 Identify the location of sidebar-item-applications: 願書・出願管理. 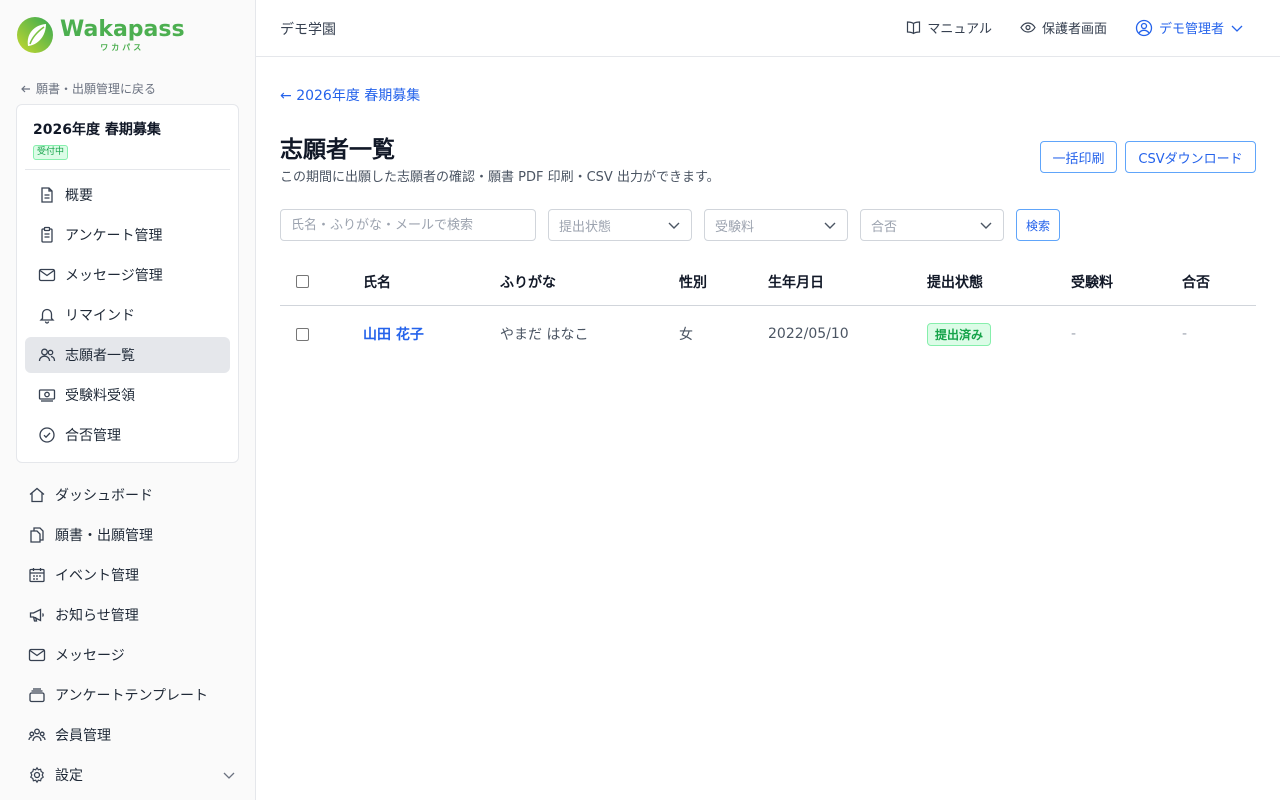
(128, 535).